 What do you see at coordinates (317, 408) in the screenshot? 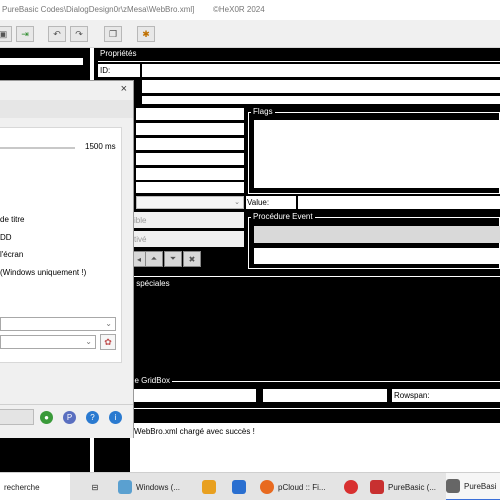
I see `gridbox-bottom-line` at bounding box center [317, 408].